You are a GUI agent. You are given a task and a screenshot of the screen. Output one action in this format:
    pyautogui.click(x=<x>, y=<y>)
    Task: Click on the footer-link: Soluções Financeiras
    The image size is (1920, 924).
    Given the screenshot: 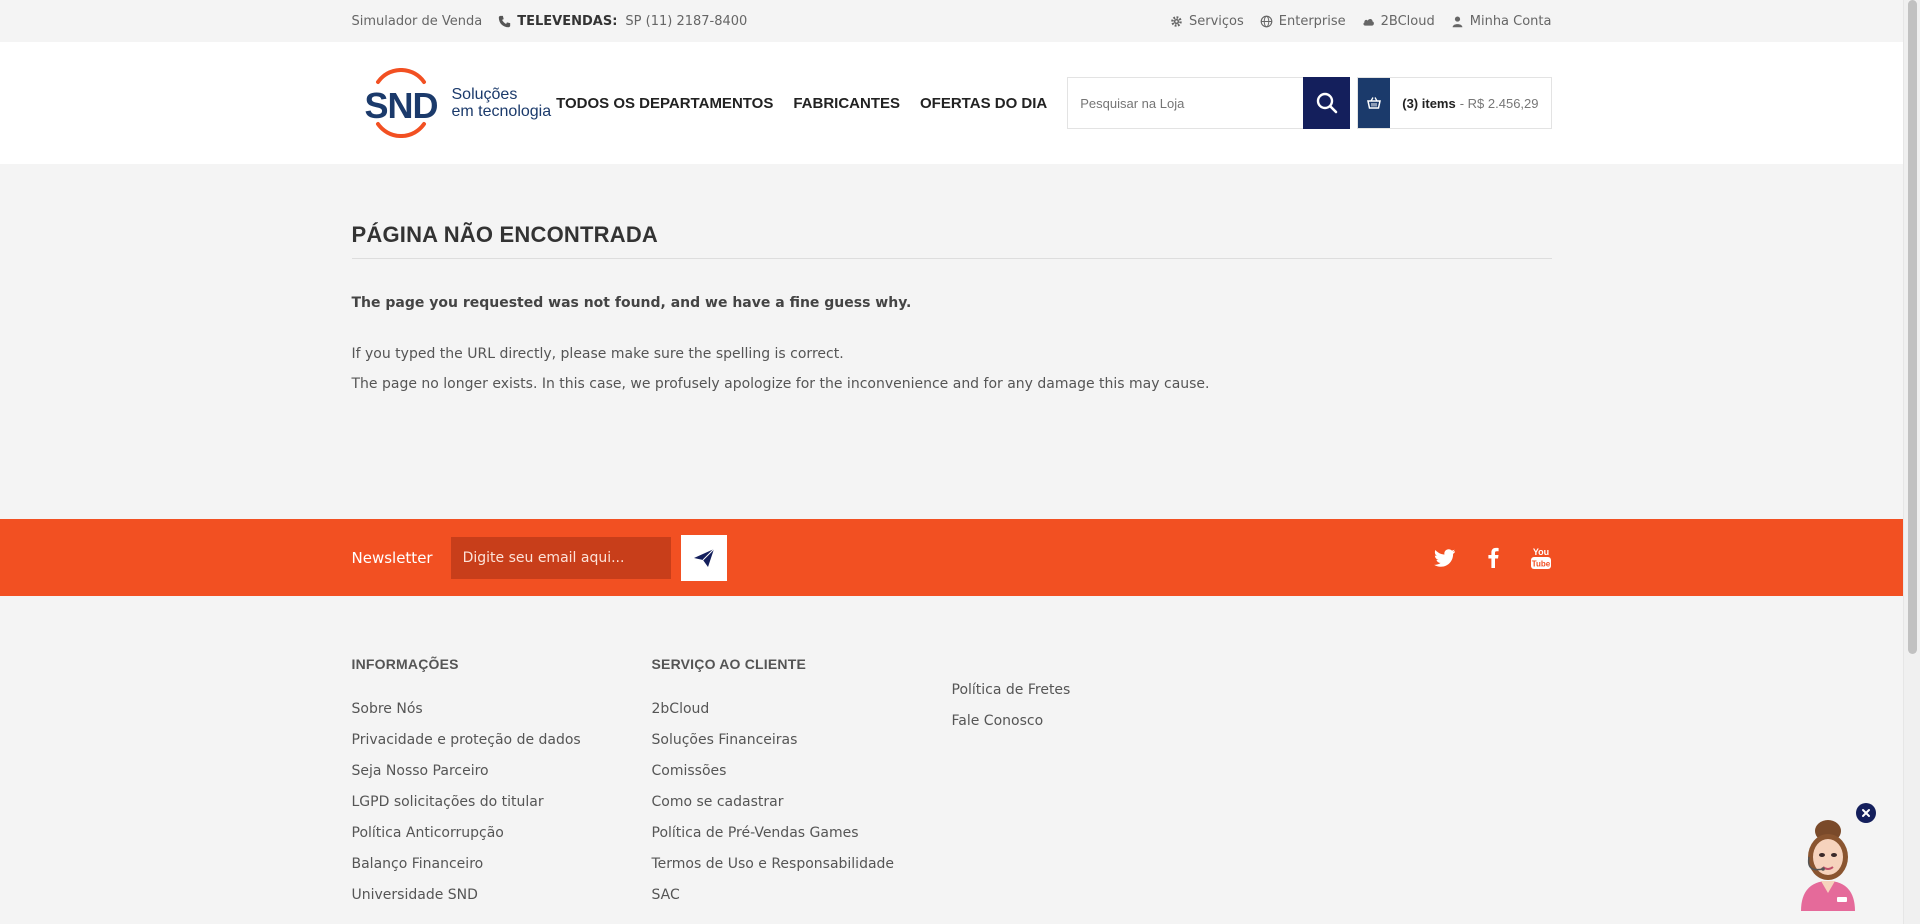 What is the action you would take?
    pyautogui.click(x=802, y=740)
    